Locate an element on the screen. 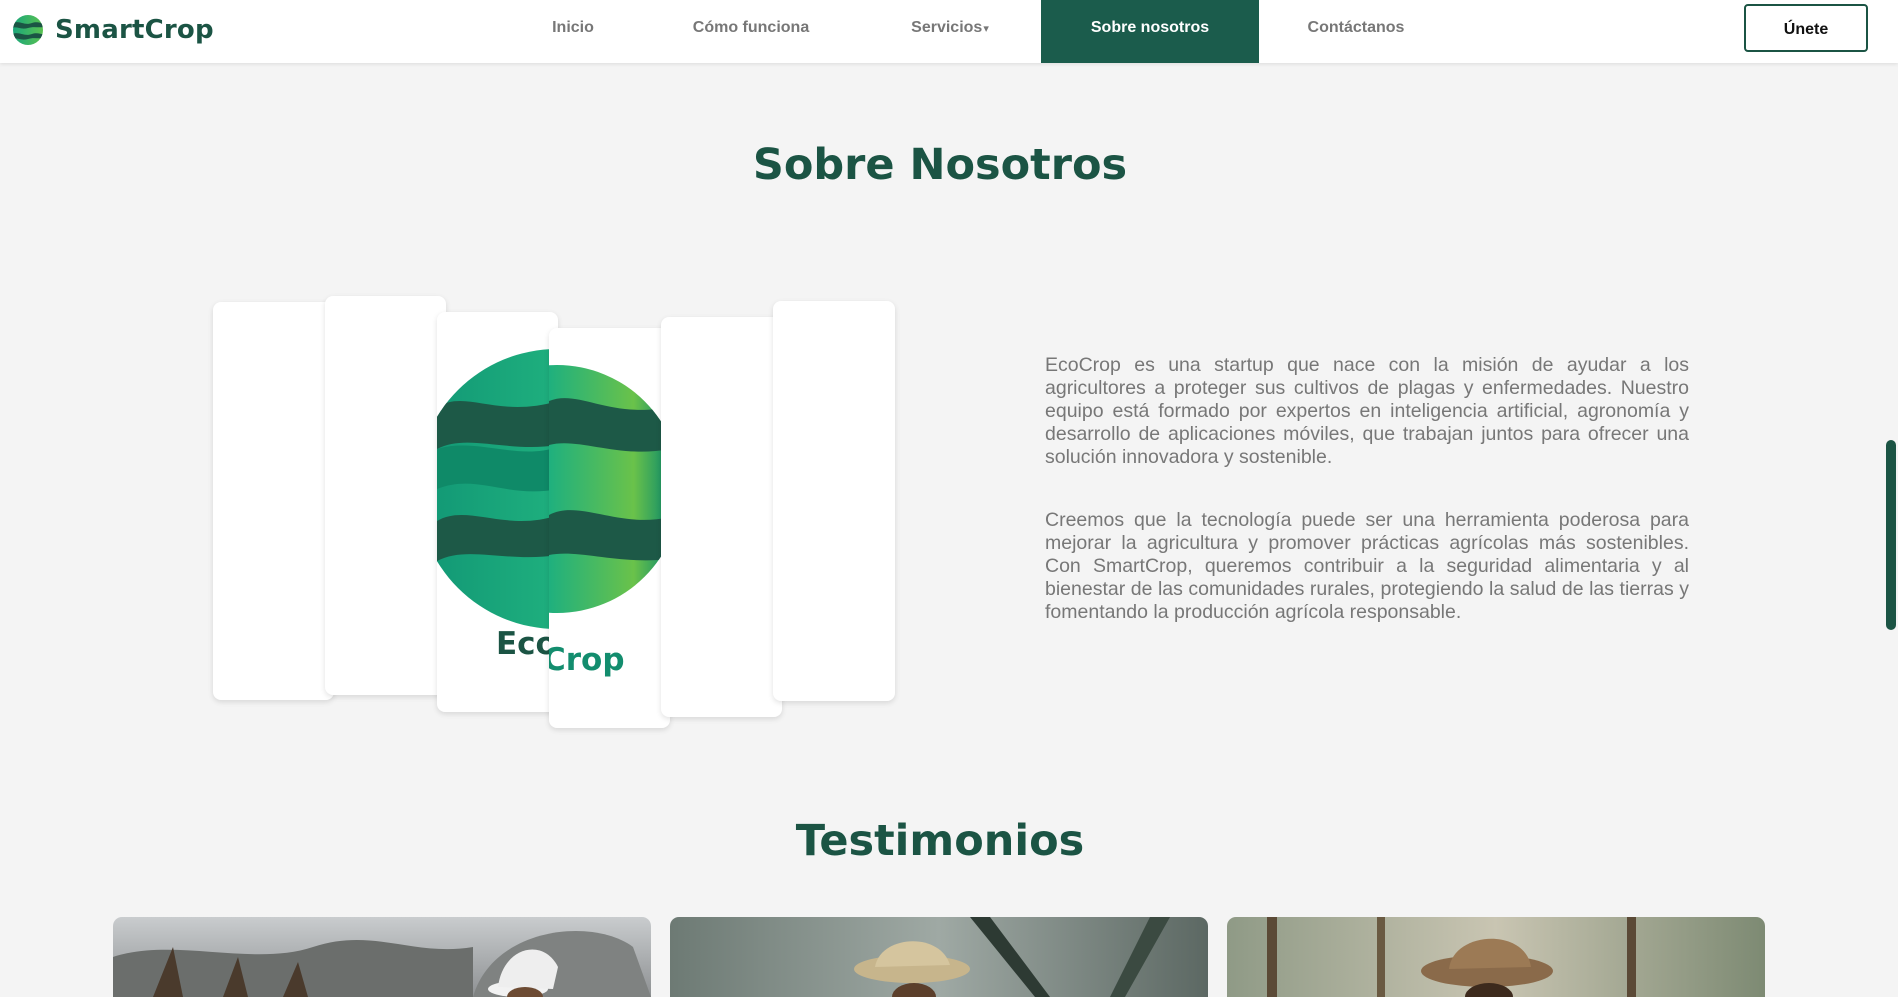 The image size is (1898, 997). nav-label: Servicios is located at coordinates (947, 27).